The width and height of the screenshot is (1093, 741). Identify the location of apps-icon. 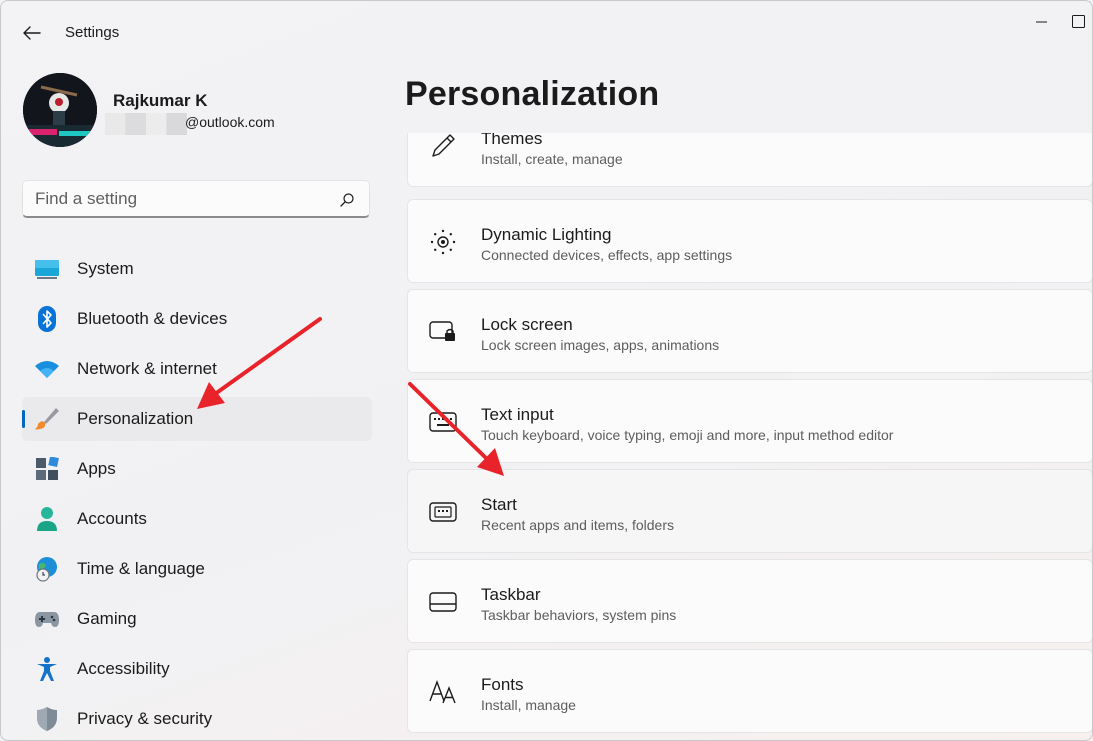
(47, 469).